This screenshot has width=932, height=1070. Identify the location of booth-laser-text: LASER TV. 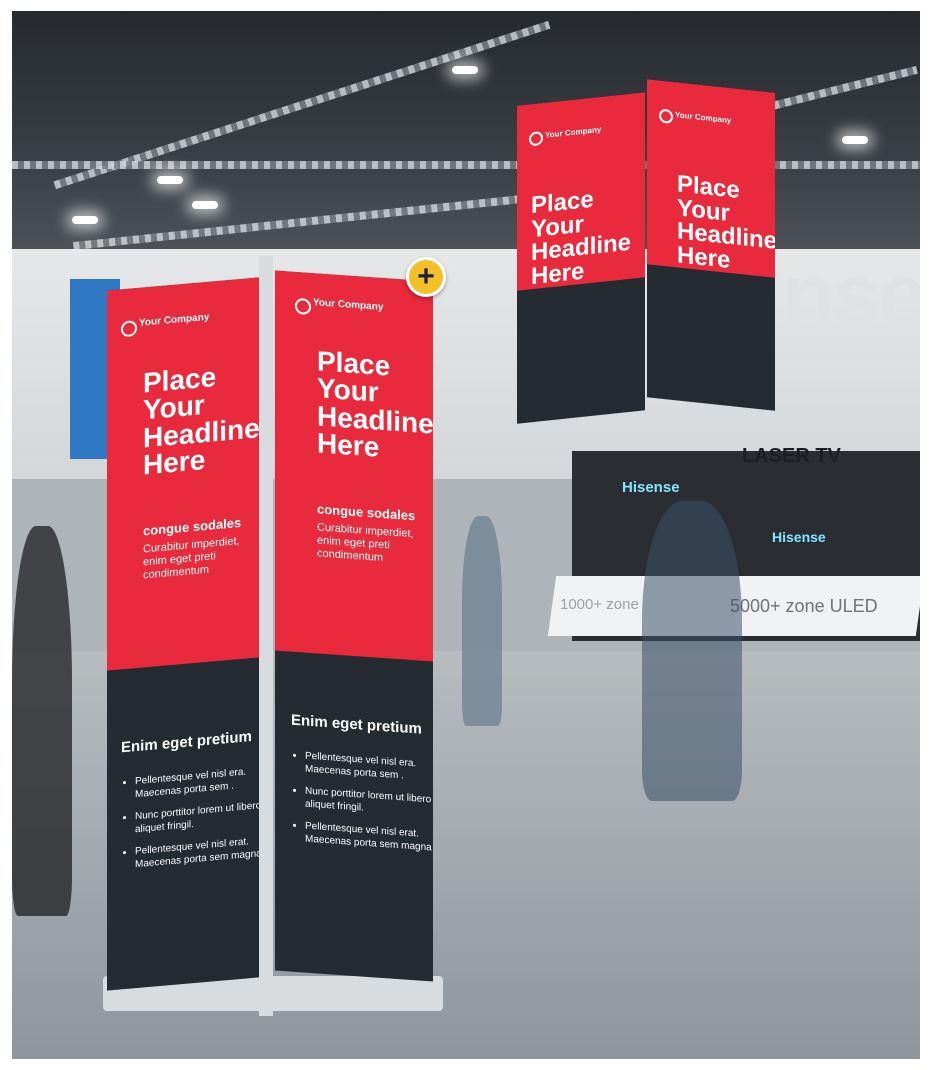
(791, 456).